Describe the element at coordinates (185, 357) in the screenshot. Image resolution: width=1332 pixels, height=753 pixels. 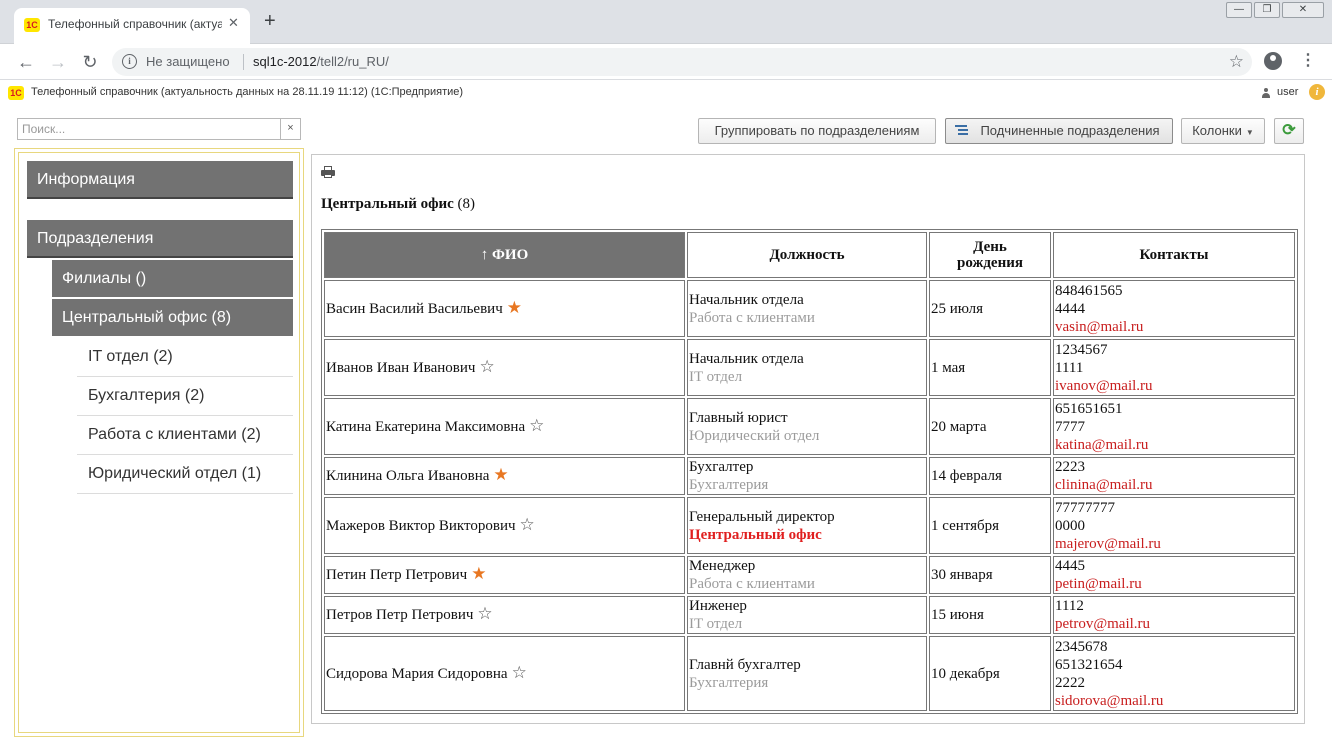
I see `nav-item-it-dept: IT отдел (2)` at that location.